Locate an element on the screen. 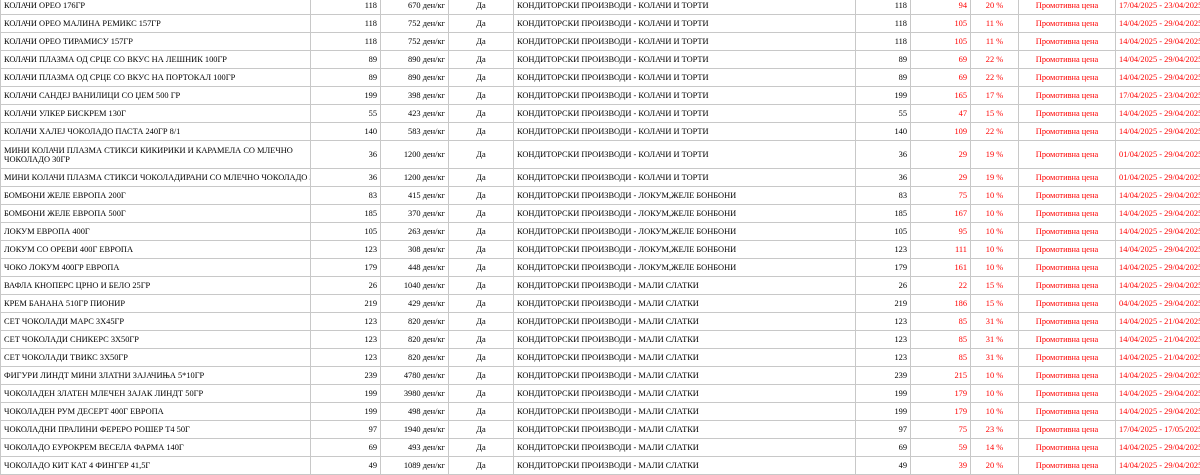 The image size is (1200, 475). regular-price-cell: 140 is located at coordinates (883, 132).